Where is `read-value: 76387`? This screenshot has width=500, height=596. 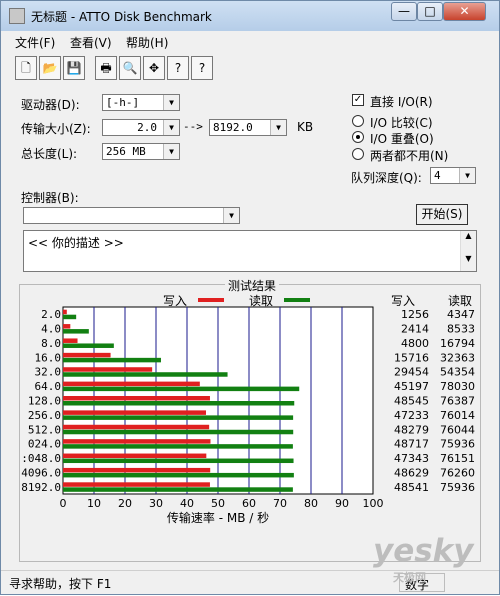
read-value: 76387 is located at coordinates (457, 401).